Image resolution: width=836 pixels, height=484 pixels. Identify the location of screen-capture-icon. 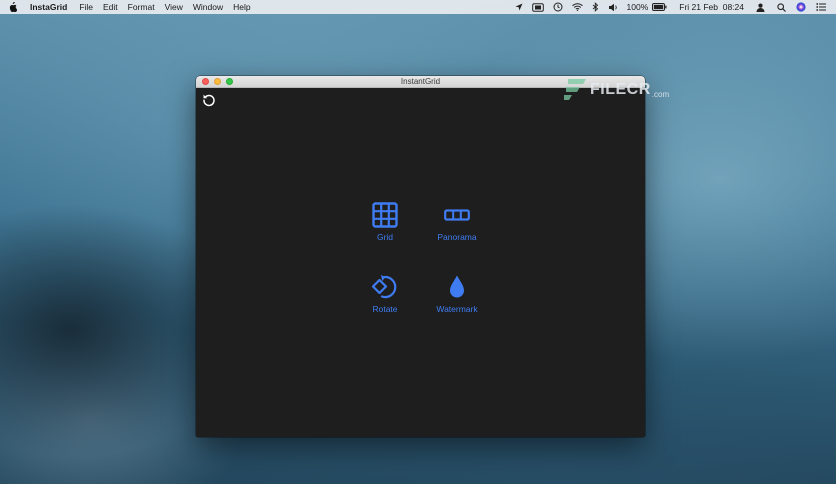
(537, 7).